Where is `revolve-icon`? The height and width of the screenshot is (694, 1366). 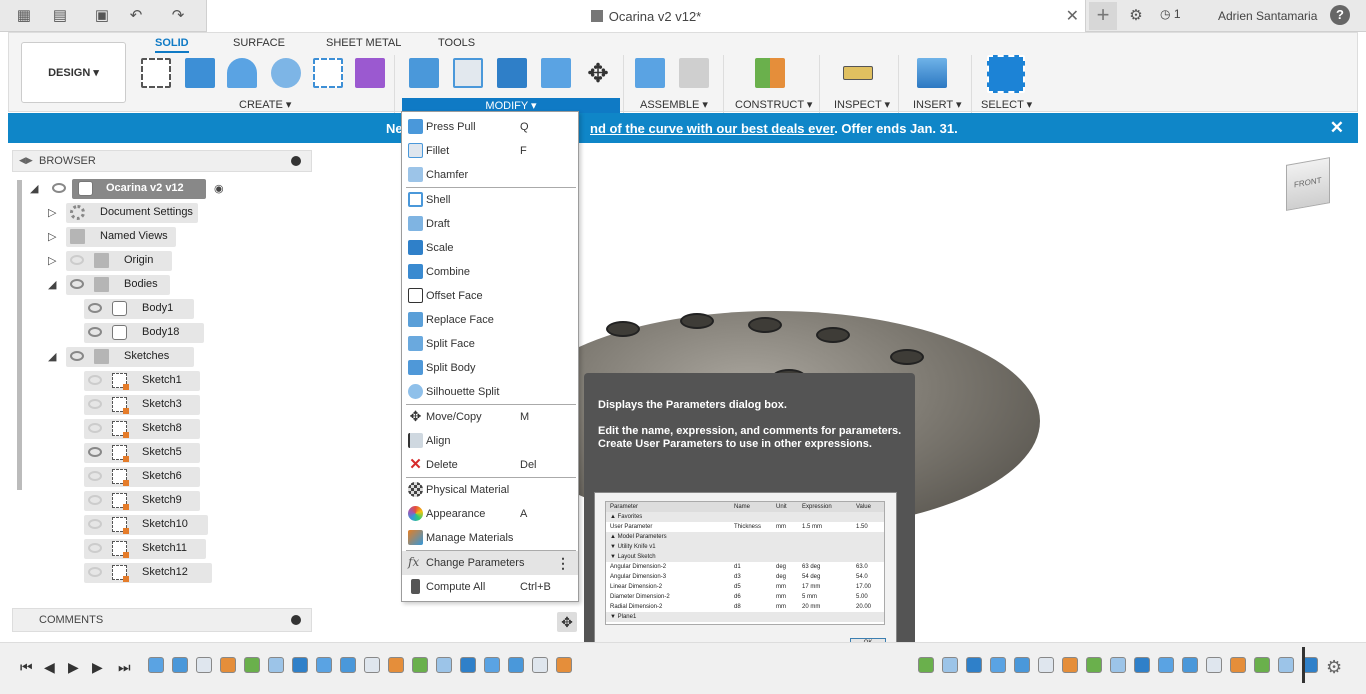 revolve-icon is located at coordinates (242, 73).